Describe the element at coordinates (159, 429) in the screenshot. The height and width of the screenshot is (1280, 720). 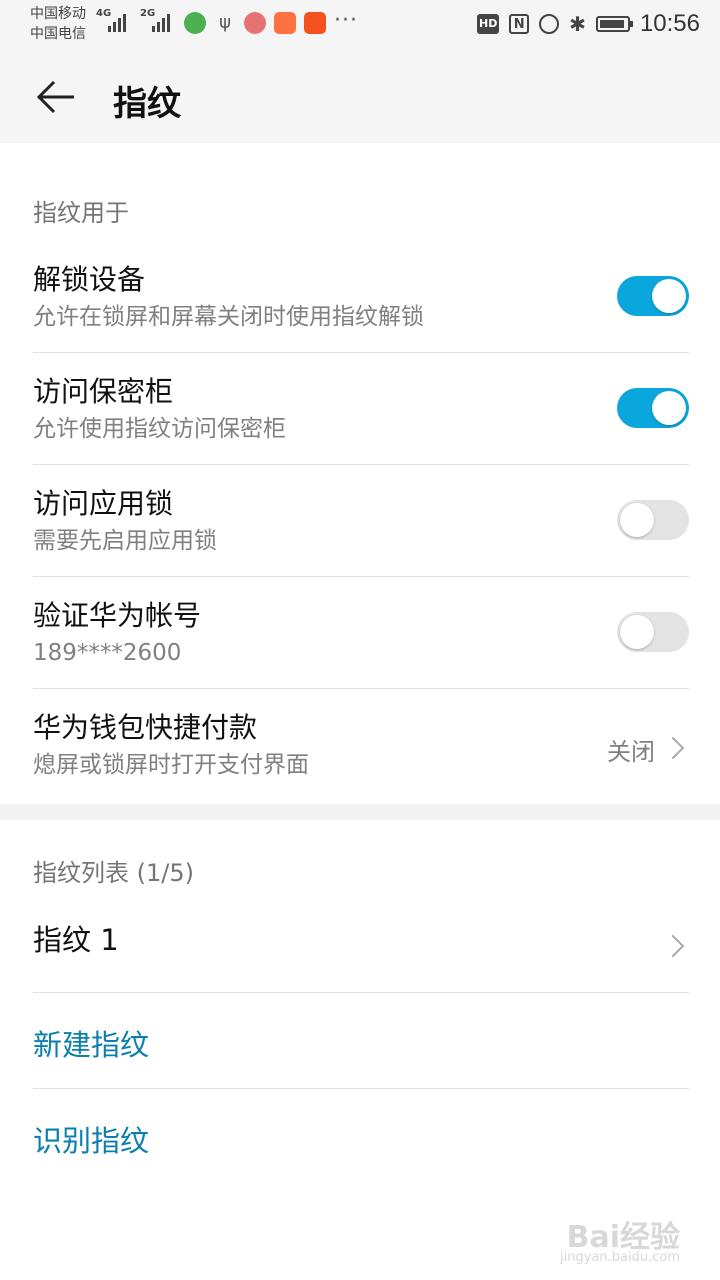
I see `setting-description: 允许使用指纹访问保密柜` at that location.